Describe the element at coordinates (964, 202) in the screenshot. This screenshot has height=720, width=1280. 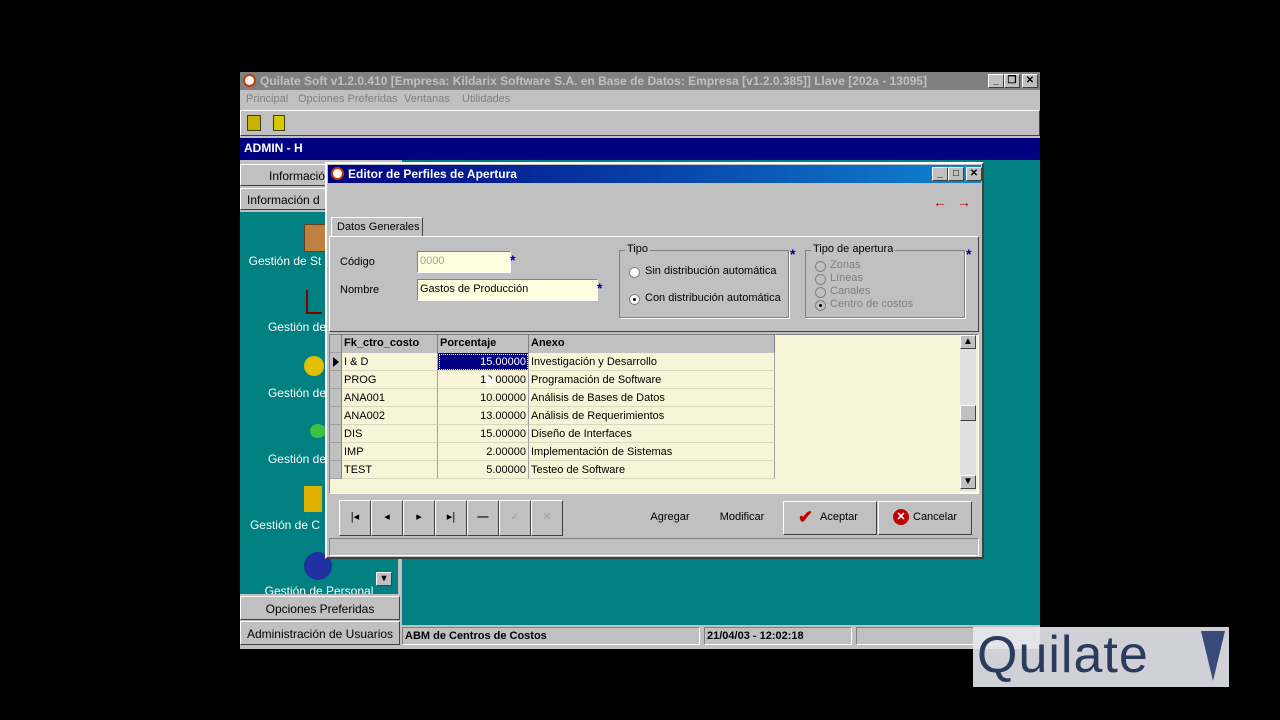
I see `arrow-right-icon: →` at that location.